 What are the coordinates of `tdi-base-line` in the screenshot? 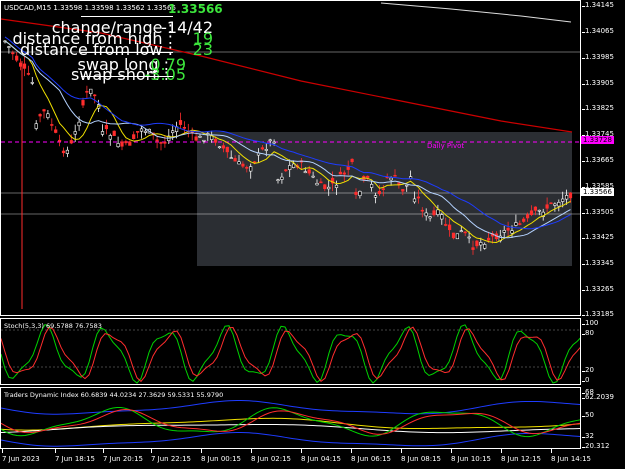 It's located at (290, 429).